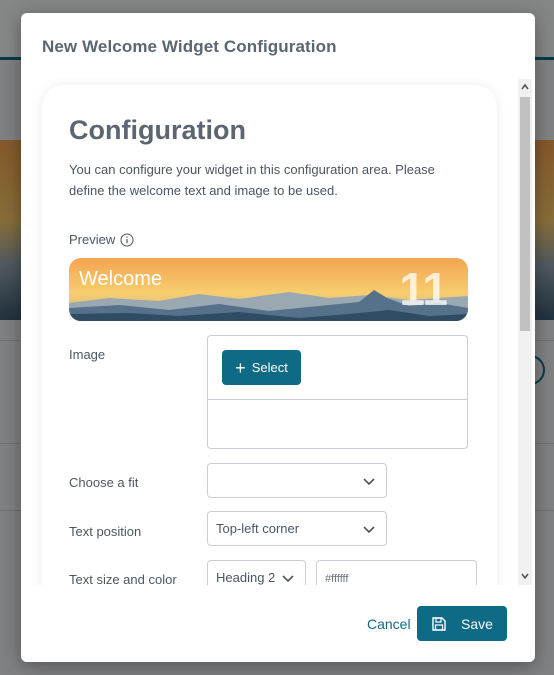 This screenshot has height=675, width=554. Describe the element at coordinates (268, 289) in the screenshot. I see `preview-banner: Welcome 11` at that location.